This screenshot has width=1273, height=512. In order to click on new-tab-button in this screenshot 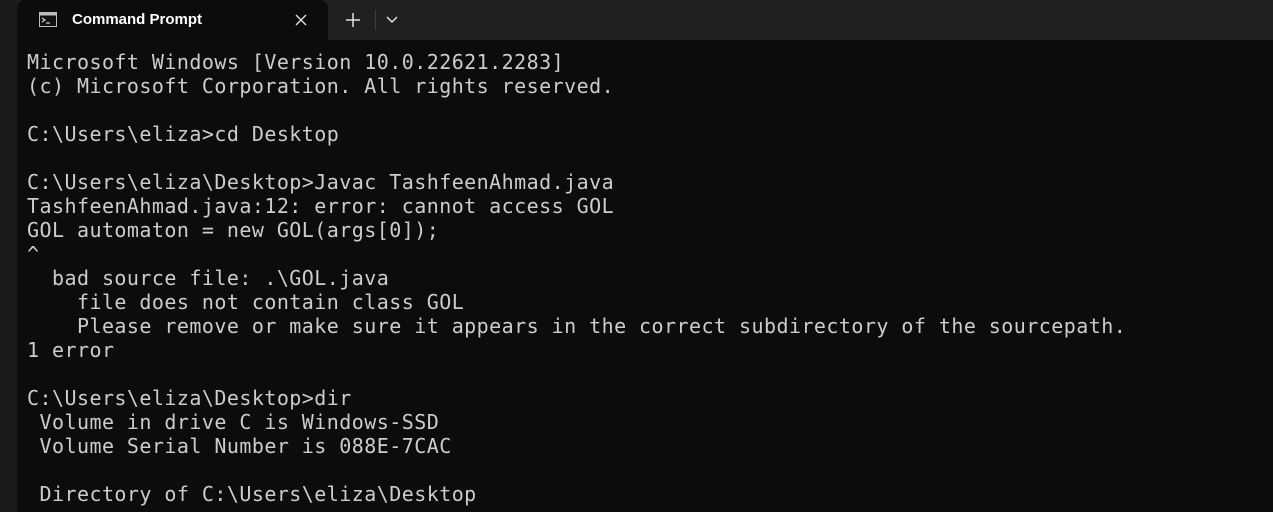, I will do `click(353, 20)`.